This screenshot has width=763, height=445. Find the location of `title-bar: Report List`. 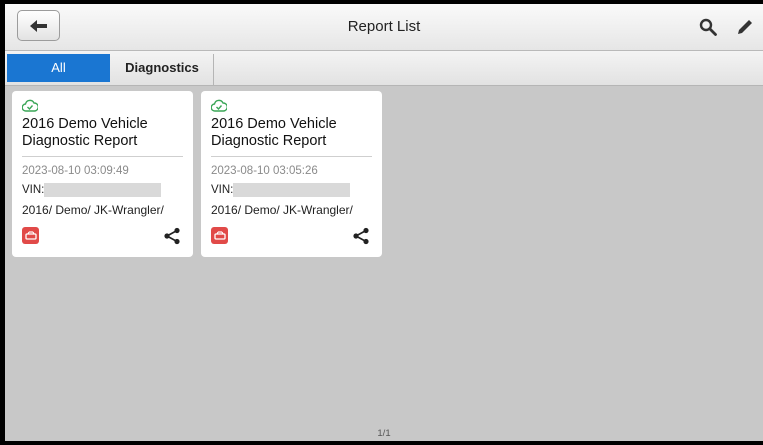

title-bar: Report List is located at coordinates (384, 27).